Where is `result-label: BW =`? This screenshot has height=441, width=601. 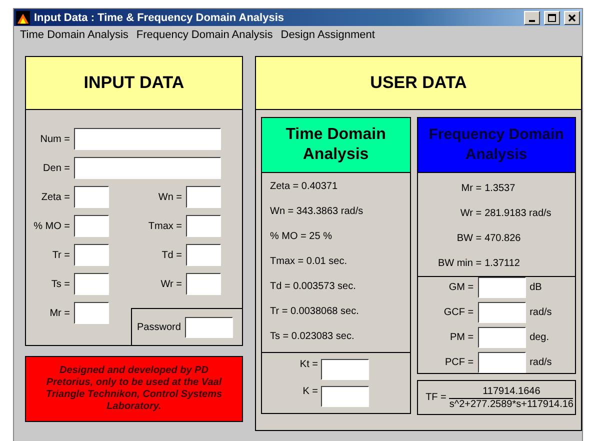
result-label: BW = is located at coordinates (469, 239).